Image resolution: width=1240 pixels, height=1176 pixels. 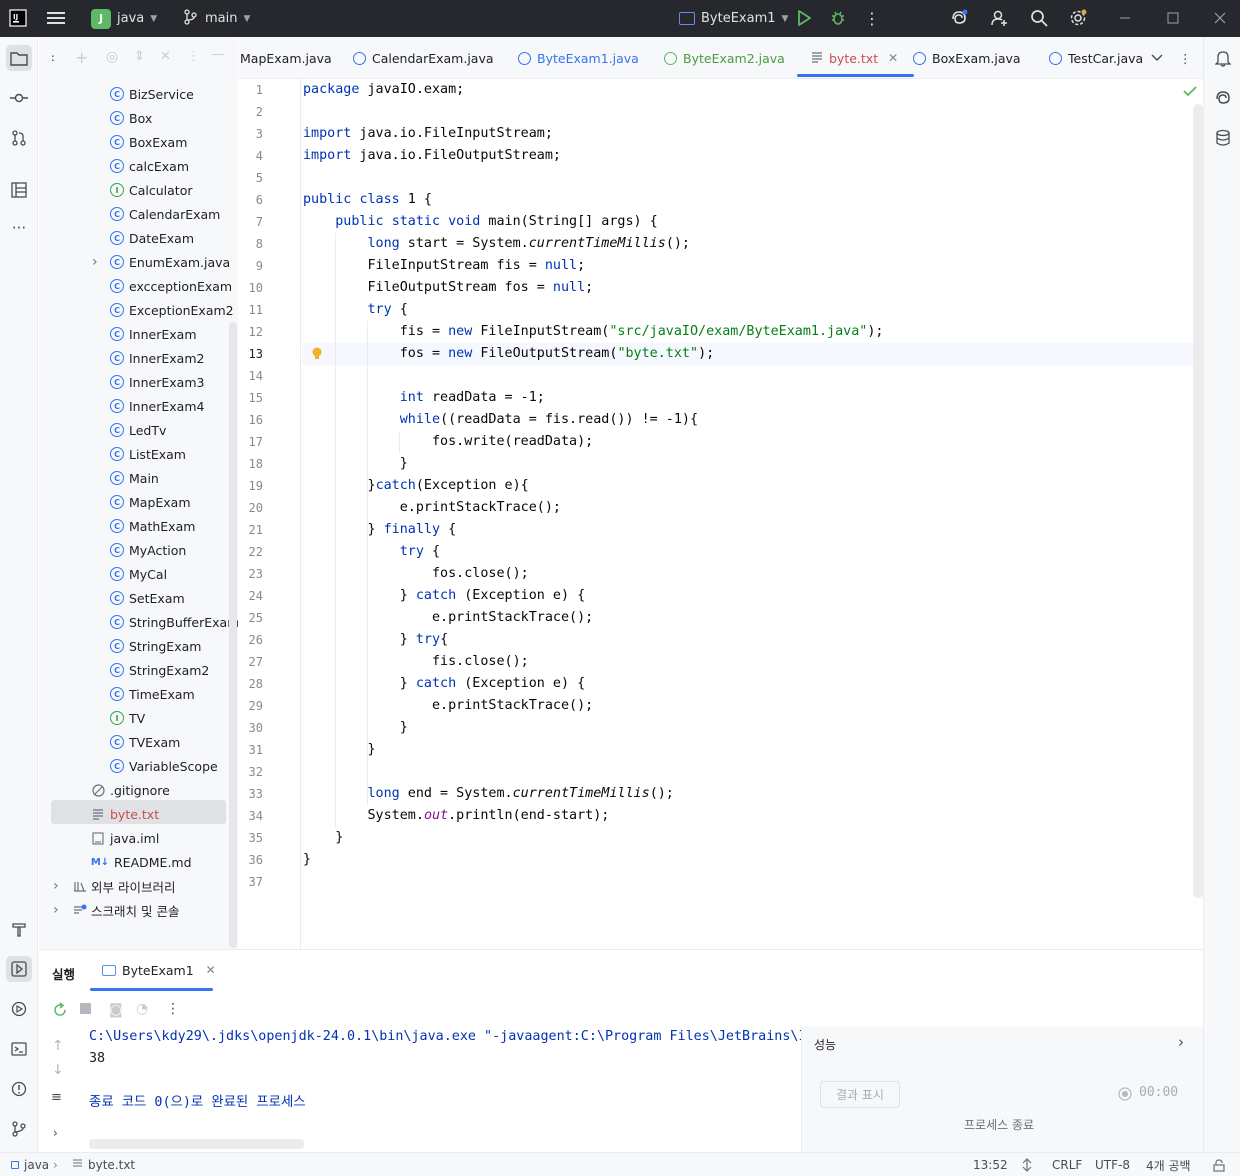 What do you see at coordinates (171, 286) in the screenshot?
I see `tree-item: CexcceptionExam` at bounding box center [171, 286].